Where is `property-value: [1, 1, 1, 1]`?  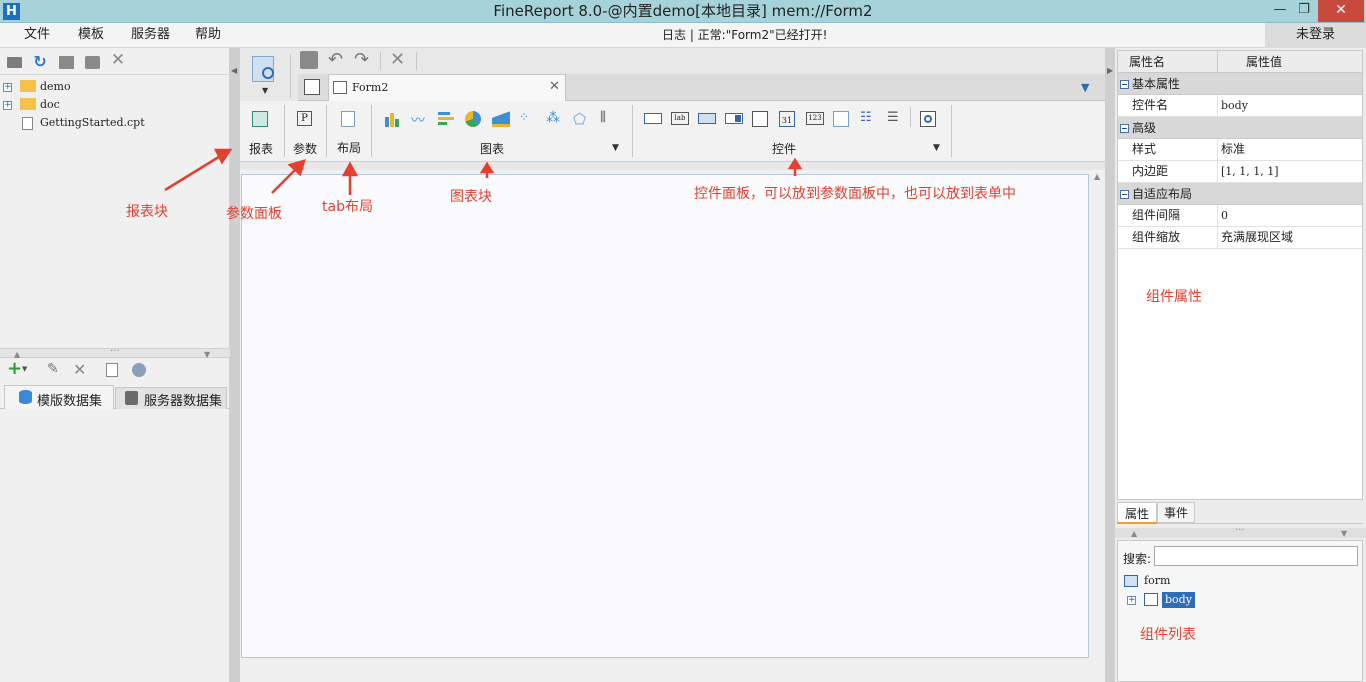
property-value: [1, 1, 1, 1] is located at coordinates (1290, 171).